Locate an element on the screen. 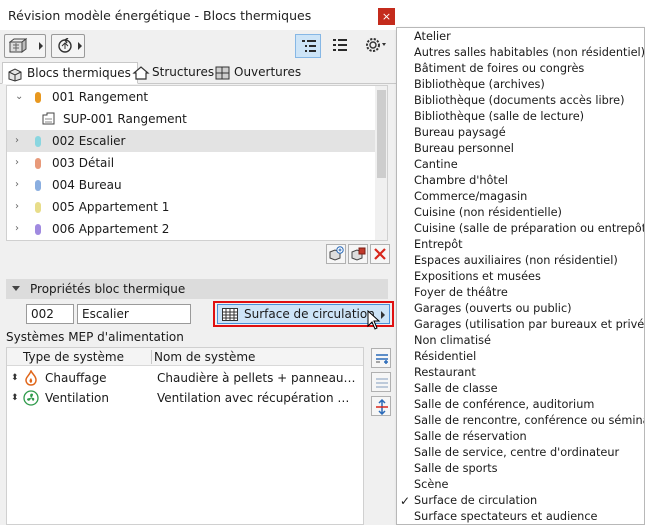 Image resolution: width=645 pixels, height=525 pixels. menu-item: Garages (ouverts ou public) is located at coordinates (520, 309).